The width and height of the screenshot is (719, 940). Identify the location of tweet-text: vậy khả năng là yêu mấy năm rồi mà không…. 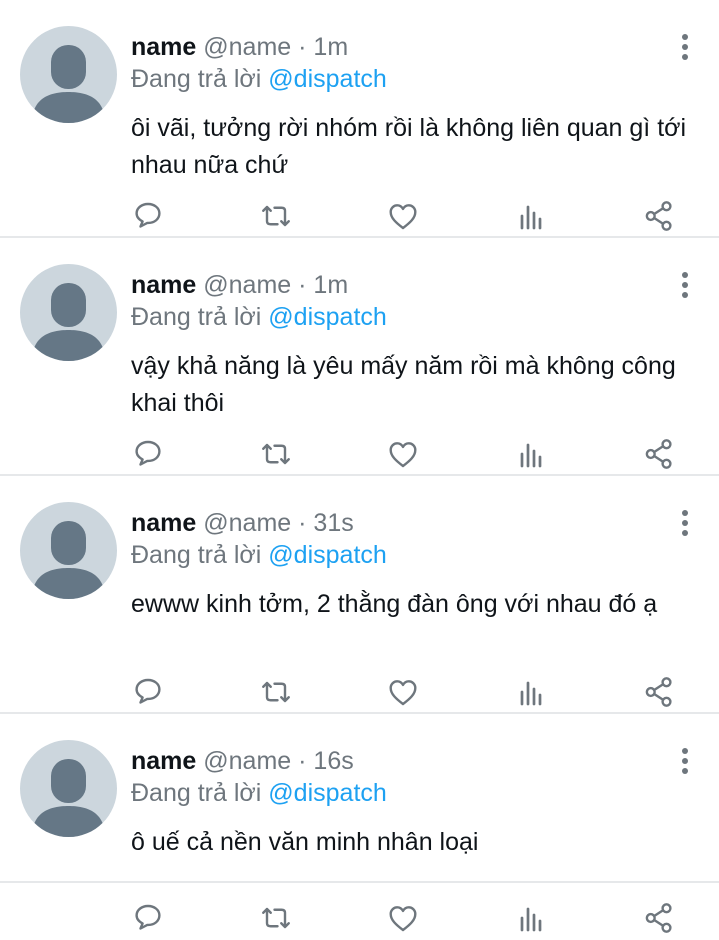
(403, 384).